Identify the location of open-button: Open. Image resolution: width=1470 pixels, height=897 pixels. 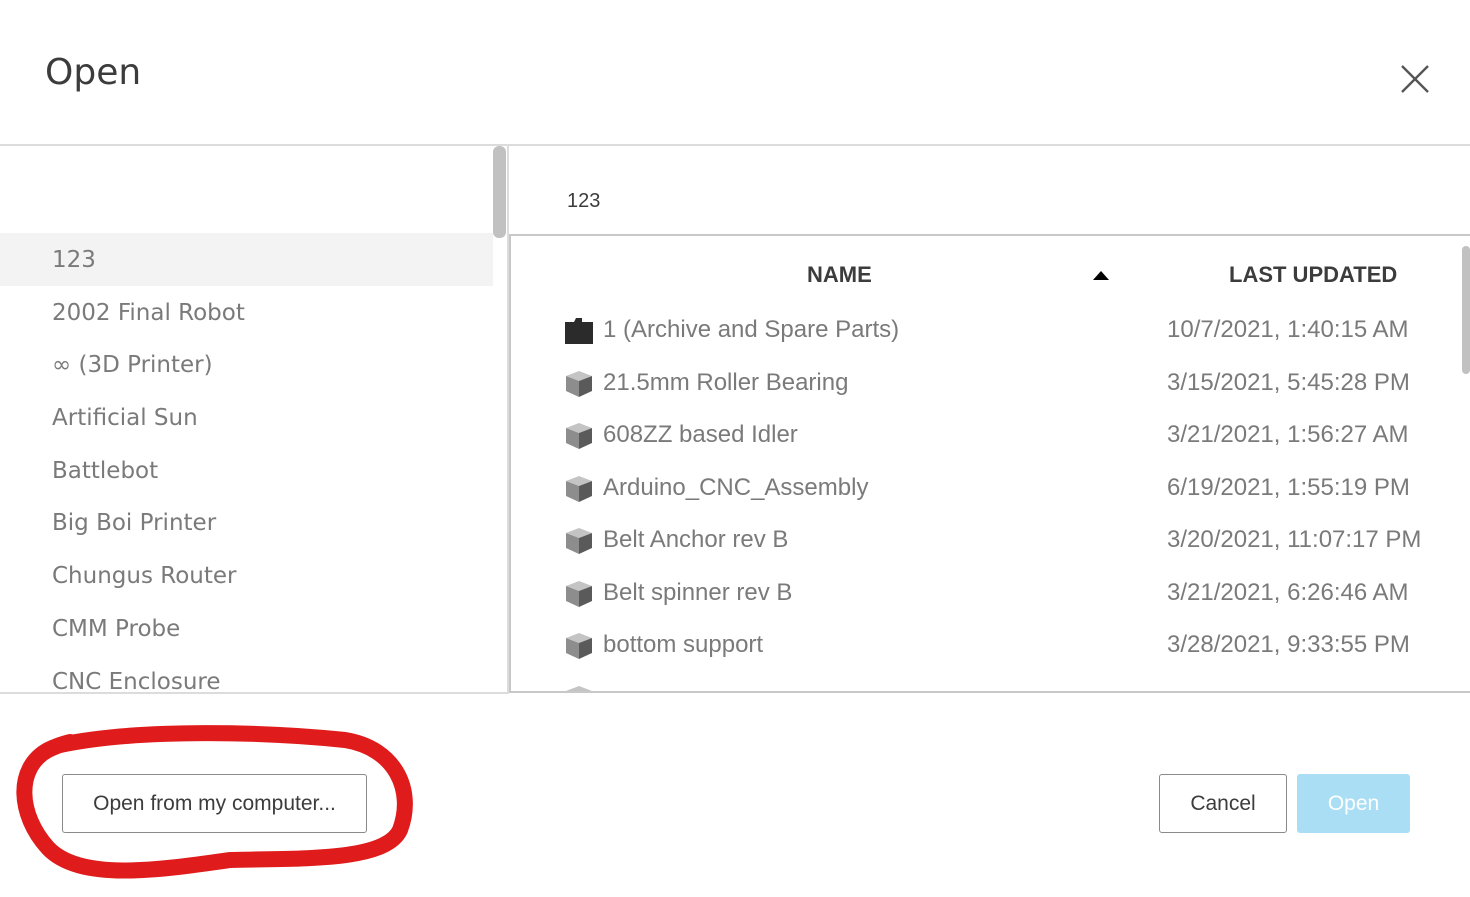
(1353, 803).